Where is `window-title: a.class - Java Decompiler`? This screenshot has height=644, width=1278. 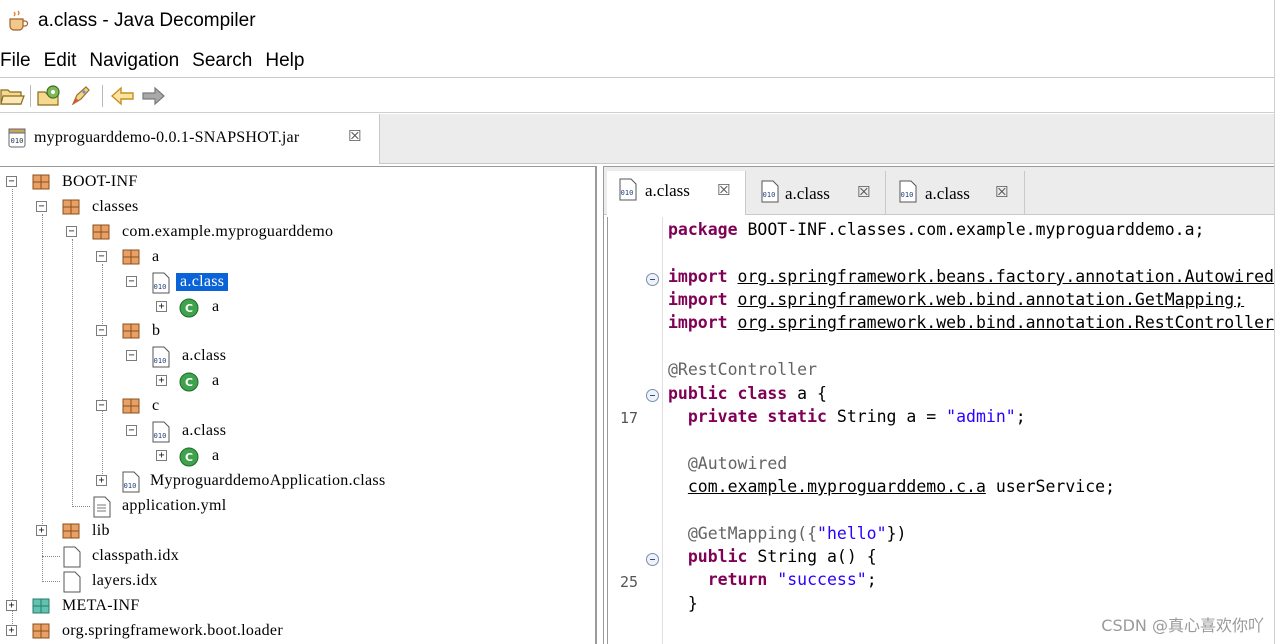
window-title: a.class - Java Decompiler is located at coordinates (147, 20).